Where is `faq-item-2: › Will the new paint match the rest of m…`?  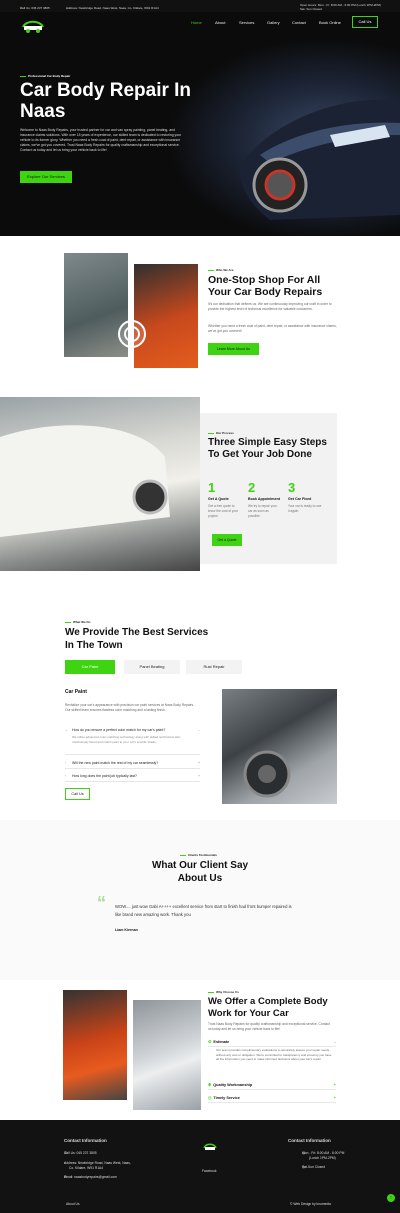
faq-item-2: › Will the new paint match the rest of m… is located at coordinates (132, 763).